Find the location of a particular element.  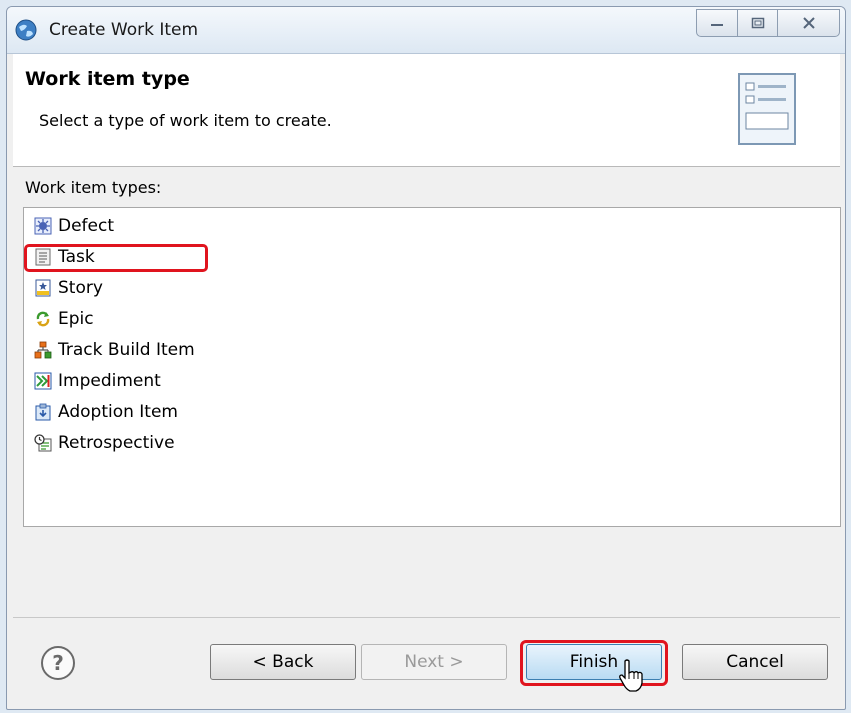

minimize-icon is located at coordinates (717, 25).